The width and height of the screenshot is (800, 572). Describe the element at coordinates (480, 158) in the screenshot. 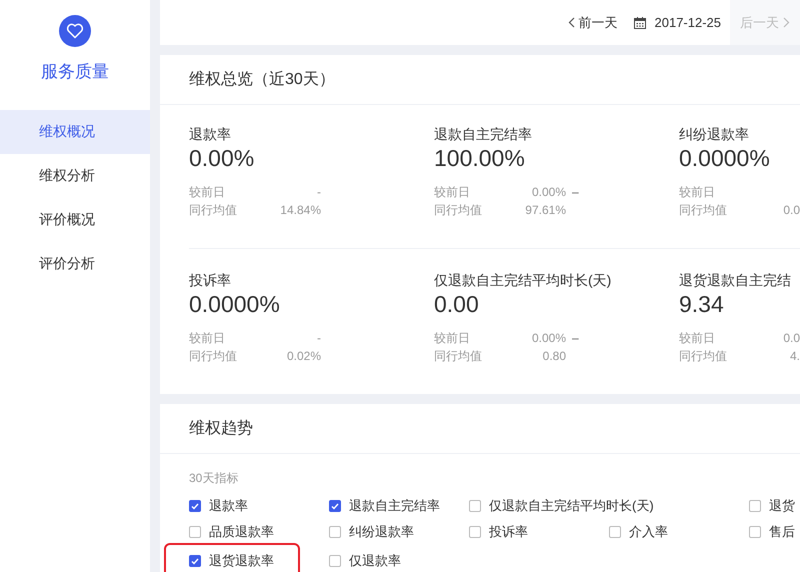

I see `metric-value: 100.00%` at that location.